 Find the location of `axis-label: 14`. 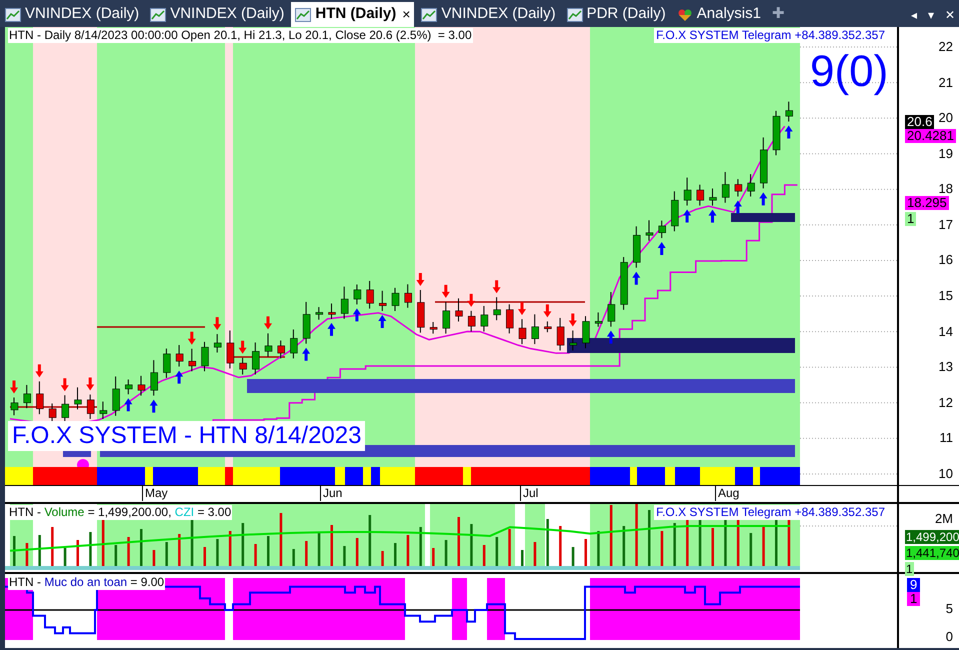

axis-label: 14 is located at coordinates (945, 331).